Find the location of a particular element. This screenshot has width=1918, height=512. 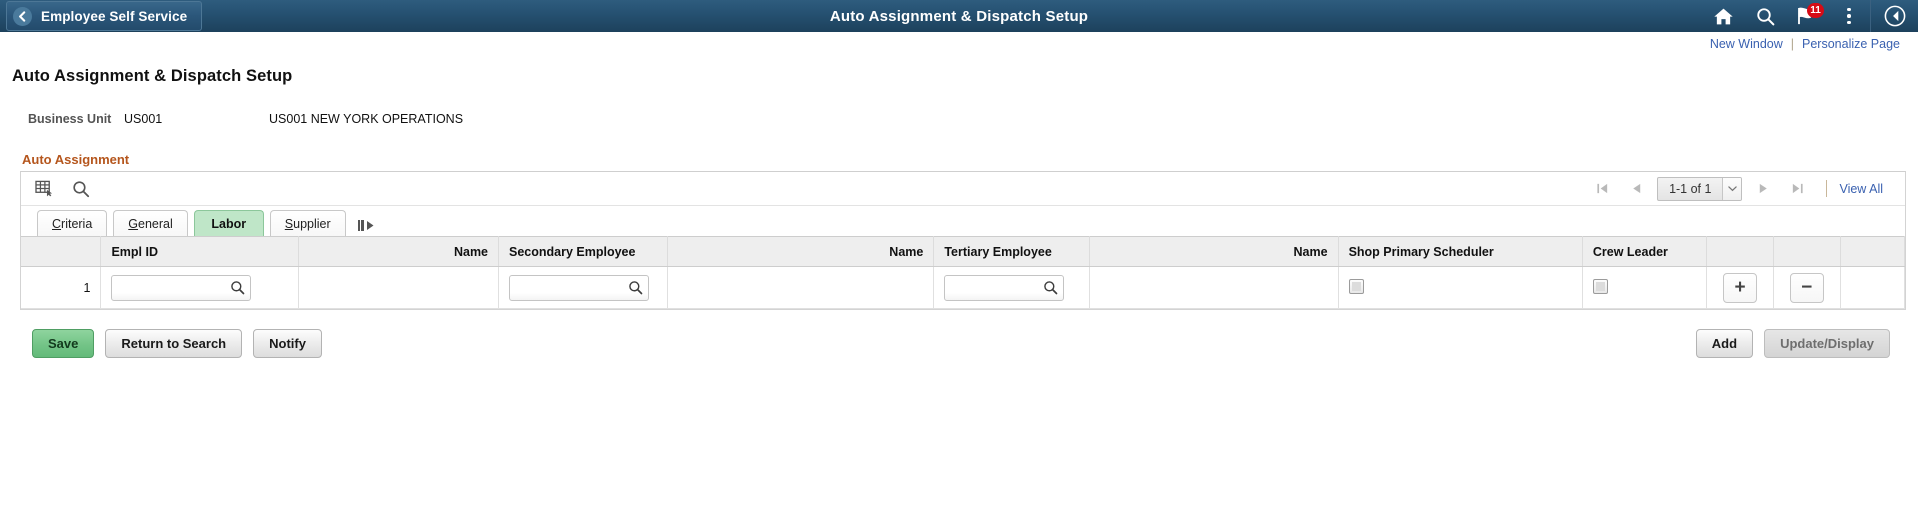

cell-add-row: + is located at coordinates (1740, 287).